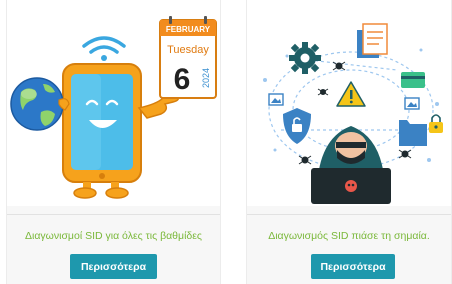 Image resolution: width=452 pixels, height=284 pixels. Describe the element at coordinates (40, 104) in the screenshot. I see `globe-icon` at that location.